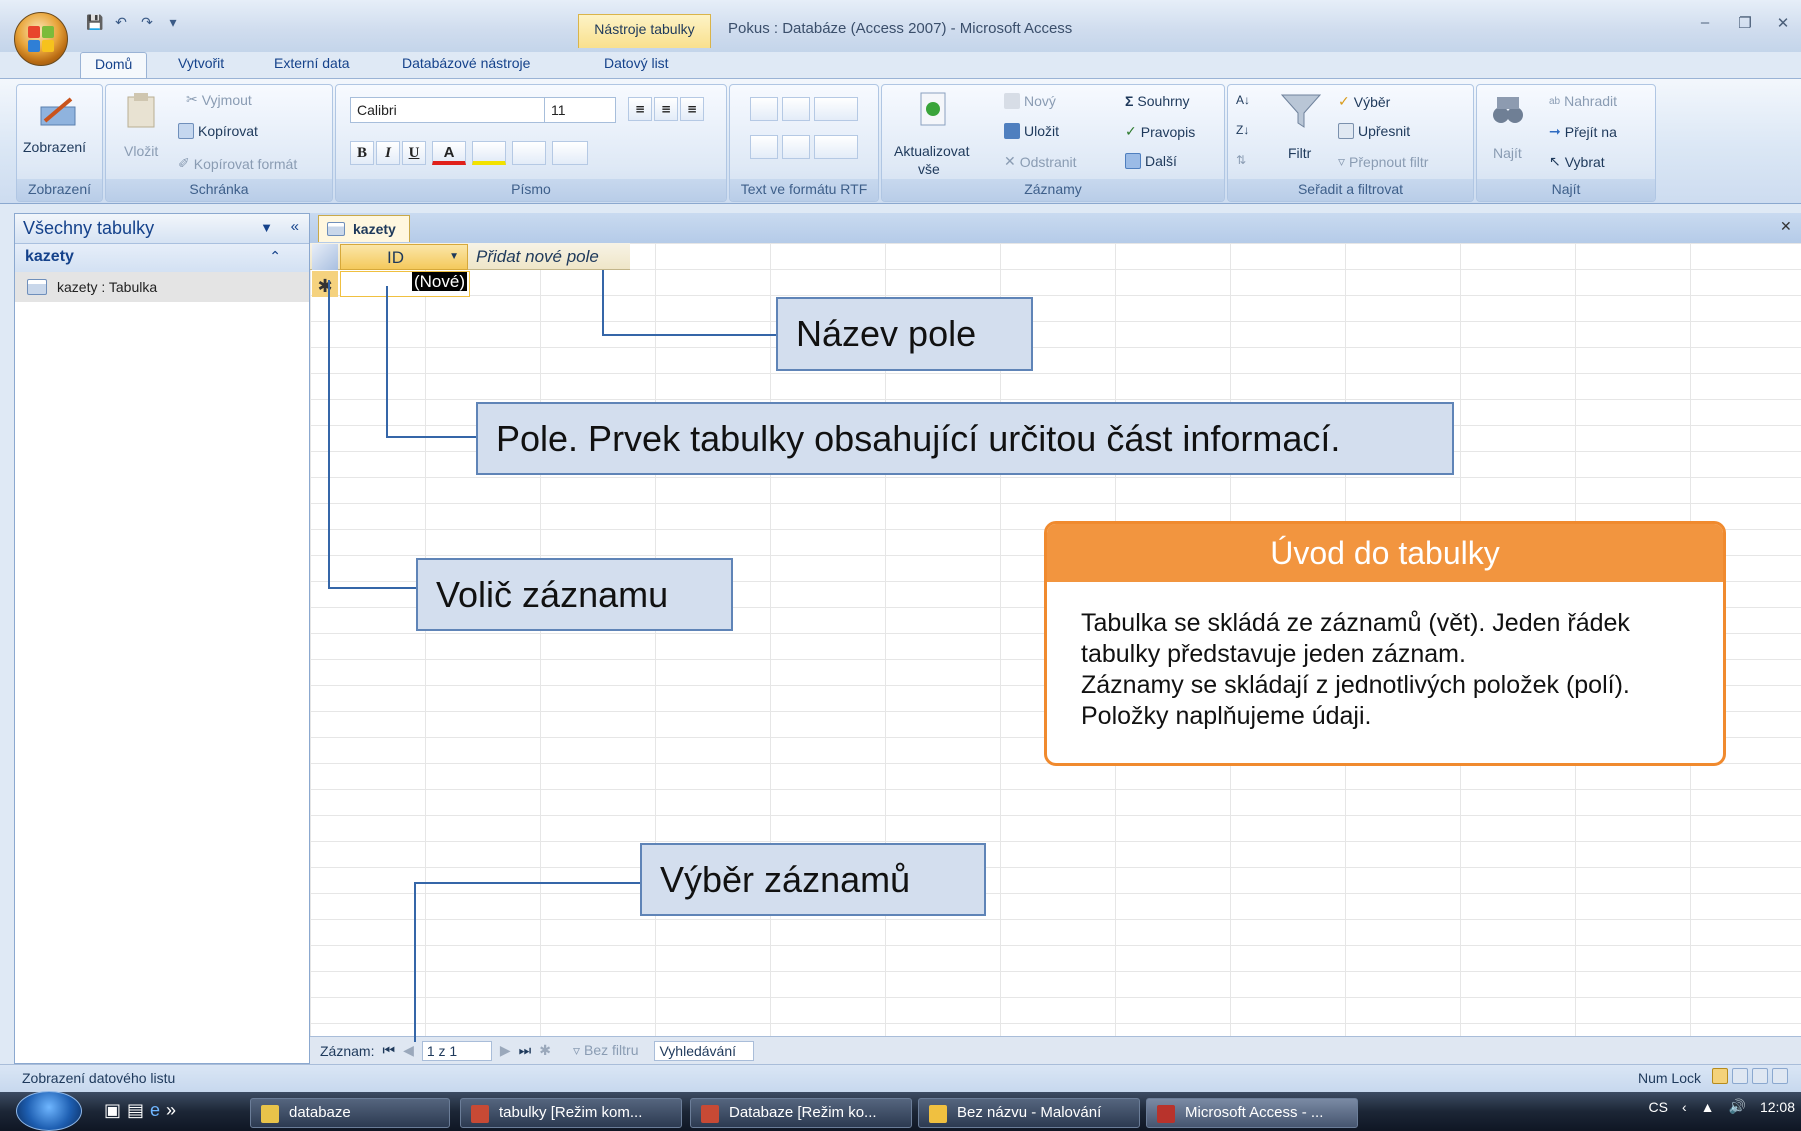 Image resolution: width=1801 pixels, height=1131 pixels. Describe the element at coordinates (931, 151) in the screenshot. I see `aktualizovat-button: Aktualizovat` at that location.